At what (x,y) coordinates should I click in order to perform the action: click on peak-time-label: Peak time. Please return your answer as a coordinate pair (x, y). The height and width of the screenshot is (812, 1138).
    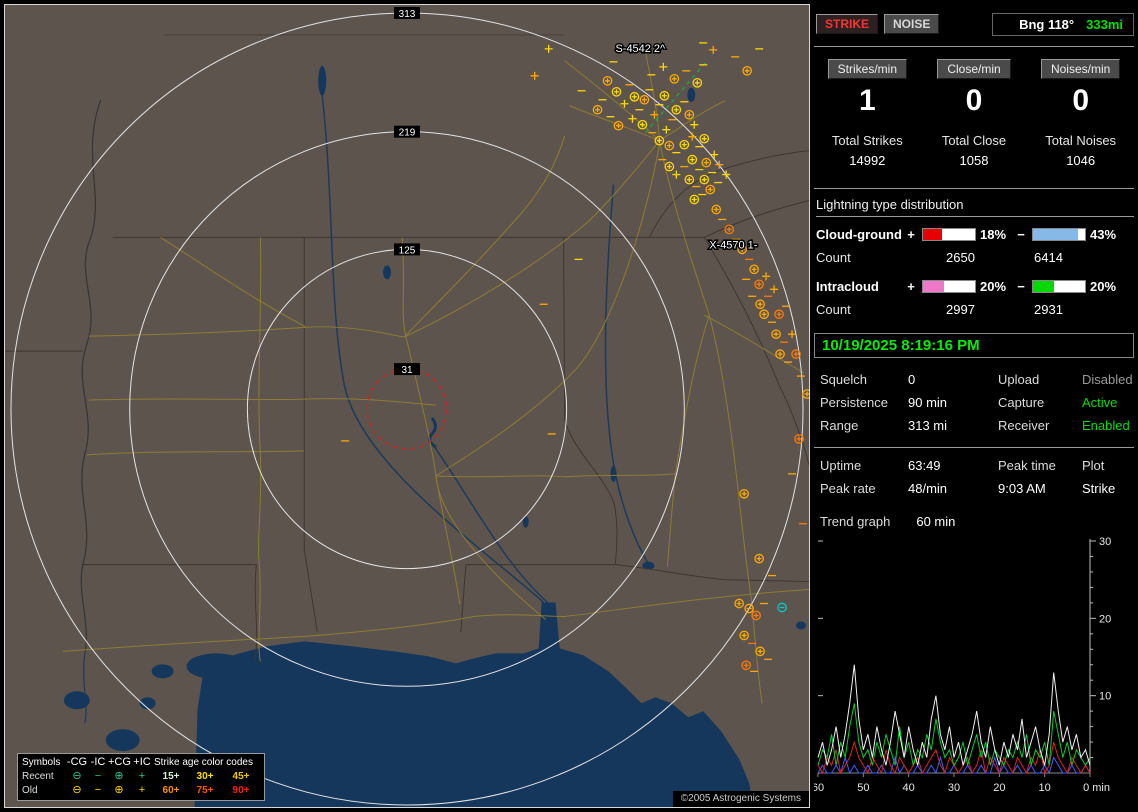
    Looking at the image, I should click on (1027, 465).